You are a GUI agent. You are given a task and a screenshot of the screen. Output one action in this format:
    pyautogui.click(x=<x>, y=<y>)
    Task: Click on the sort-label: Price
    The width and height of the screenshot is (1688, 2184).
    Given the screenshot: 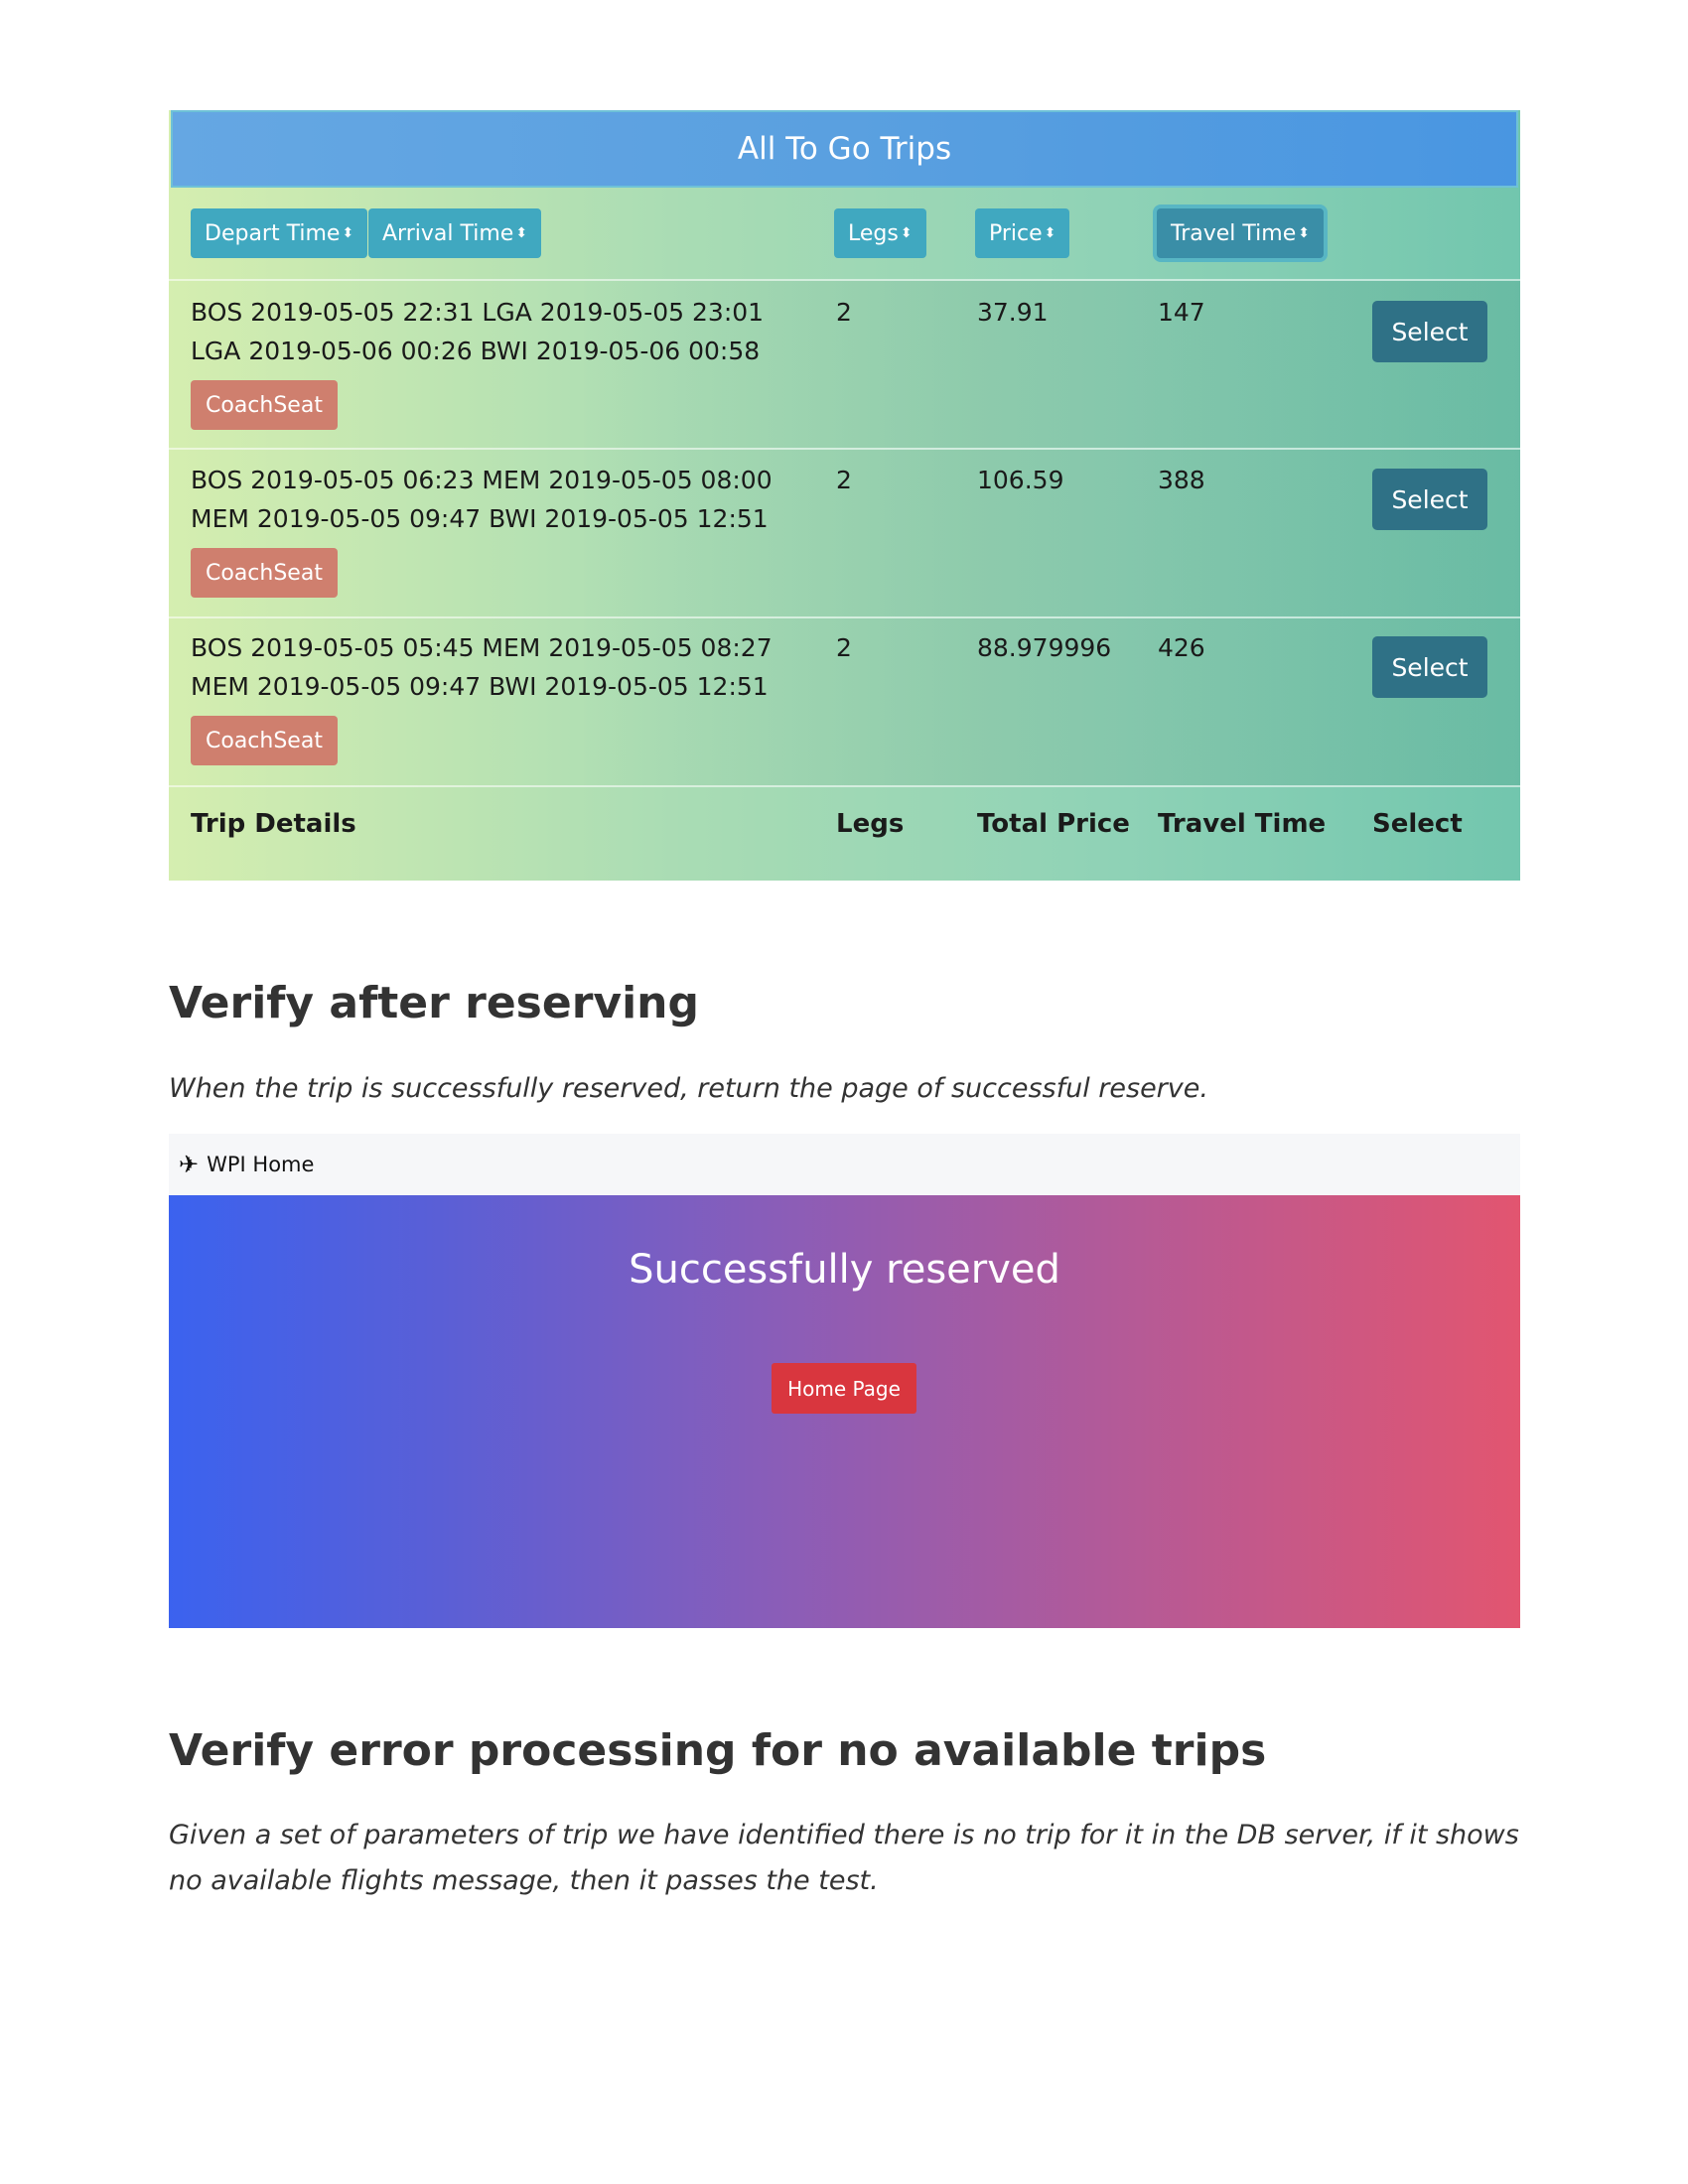 What is the action you would take?
    pyautogui.click(x=1016, y=233)
    